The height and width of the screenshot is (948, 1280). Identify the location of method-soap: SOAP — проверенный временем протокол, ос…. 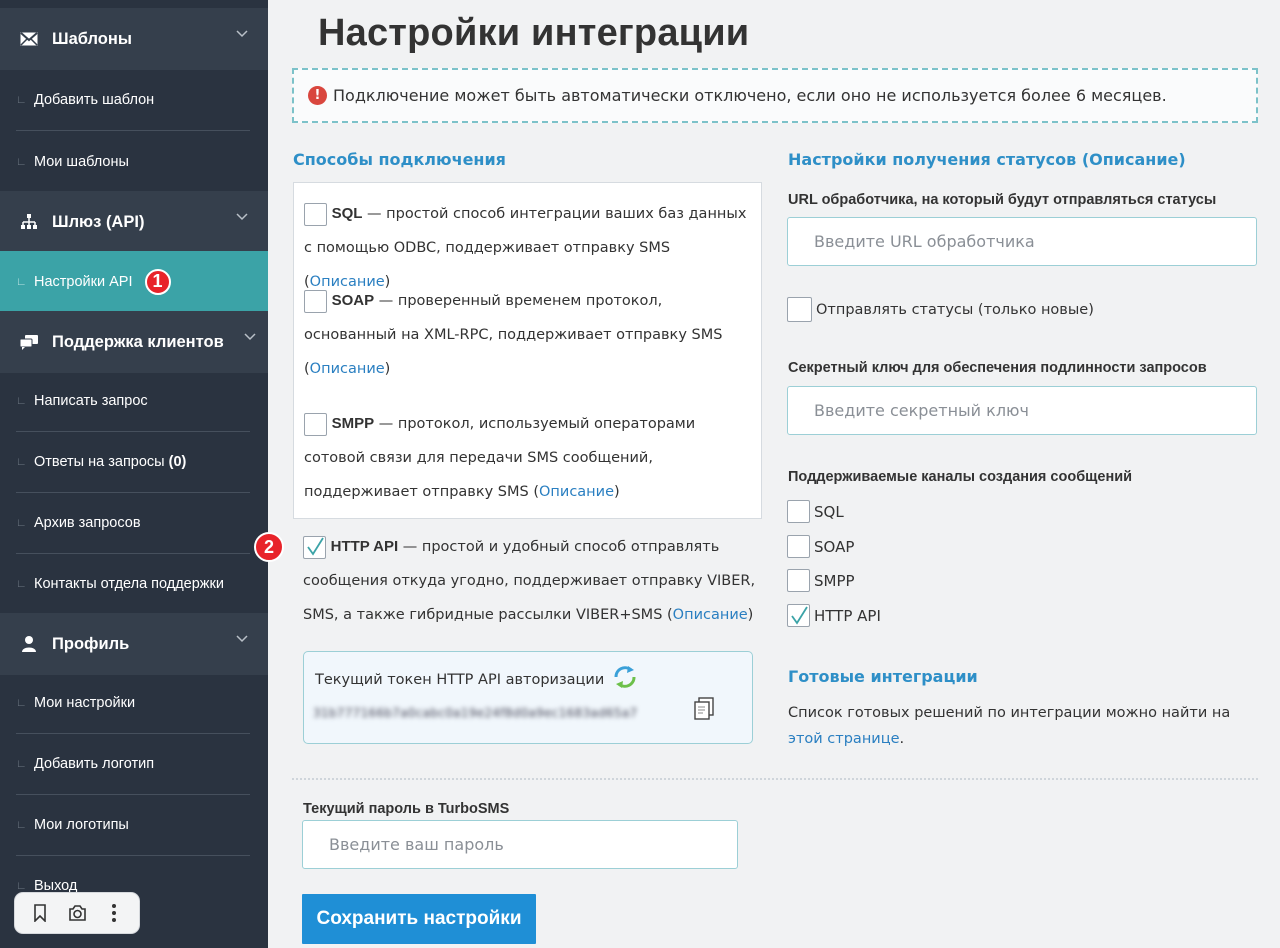
(529, 335).